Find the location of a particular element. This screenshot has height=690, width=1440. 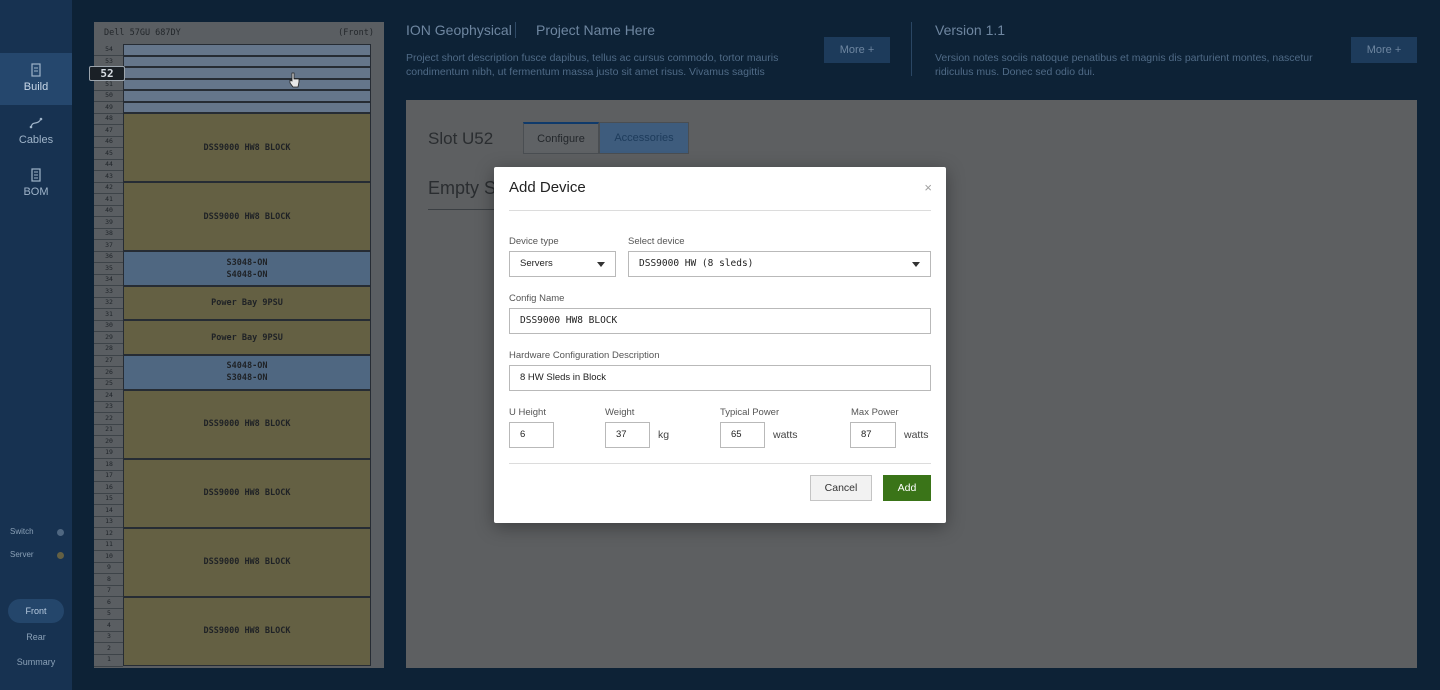

view-summary-button: Summary is located at coordinates (36, 662).